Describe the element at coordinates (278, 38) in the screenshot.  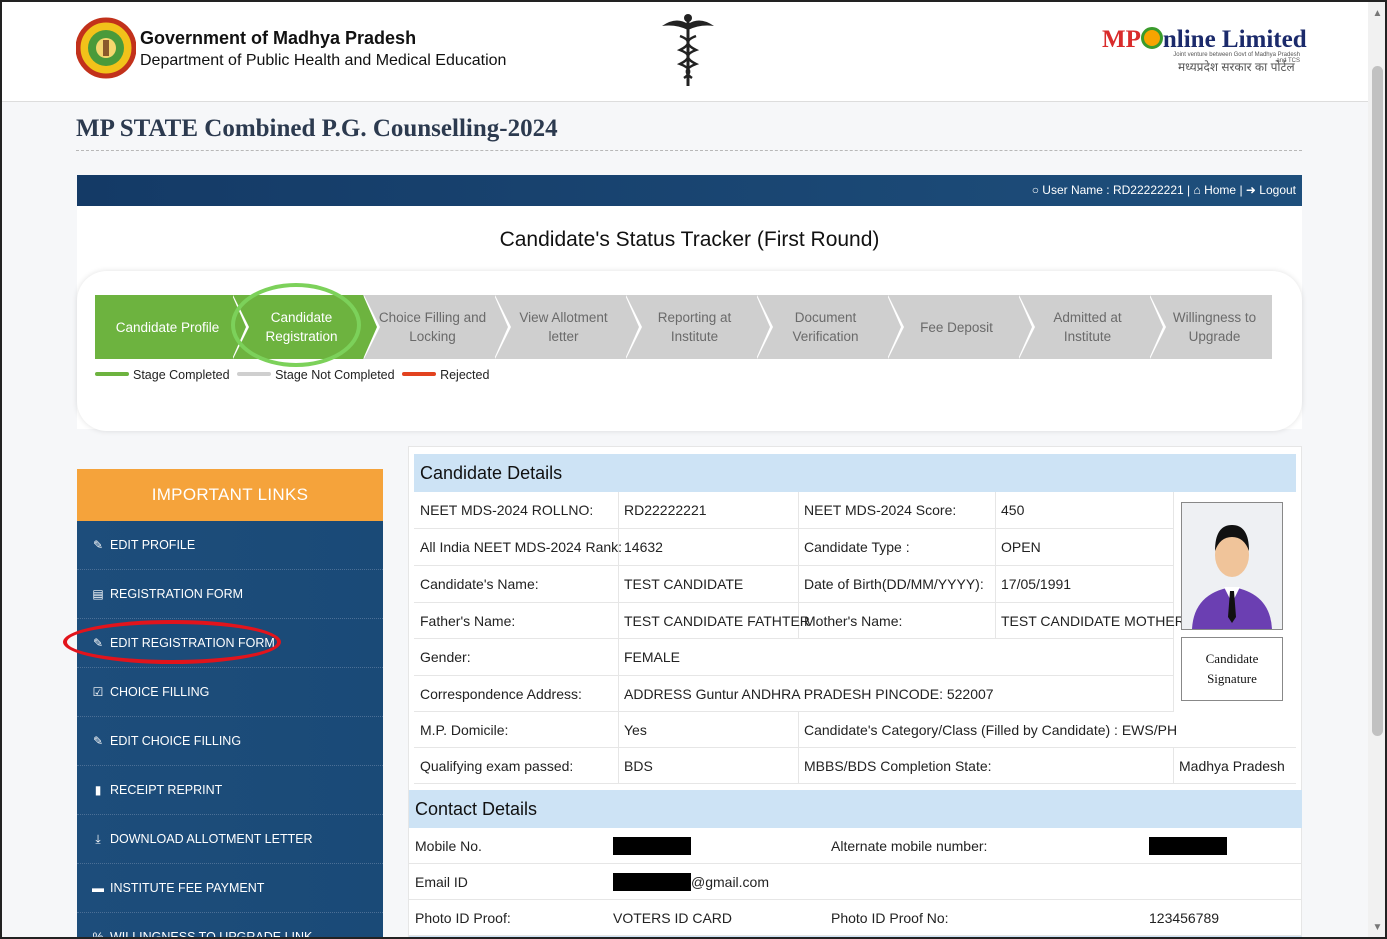
I see `gov-title: Government of Madhya Pradesh` at that location.